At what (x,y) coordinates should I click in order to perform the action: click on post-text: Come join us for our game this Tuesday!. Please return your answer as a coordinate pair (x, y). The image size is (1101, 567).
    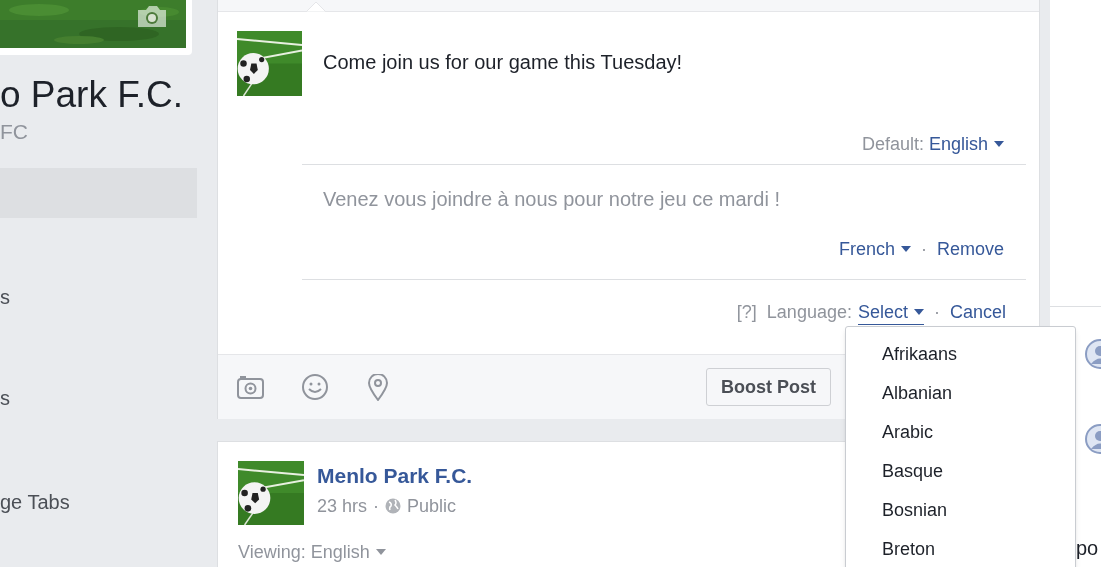
    Looking at the image, I should click on (503, 62).